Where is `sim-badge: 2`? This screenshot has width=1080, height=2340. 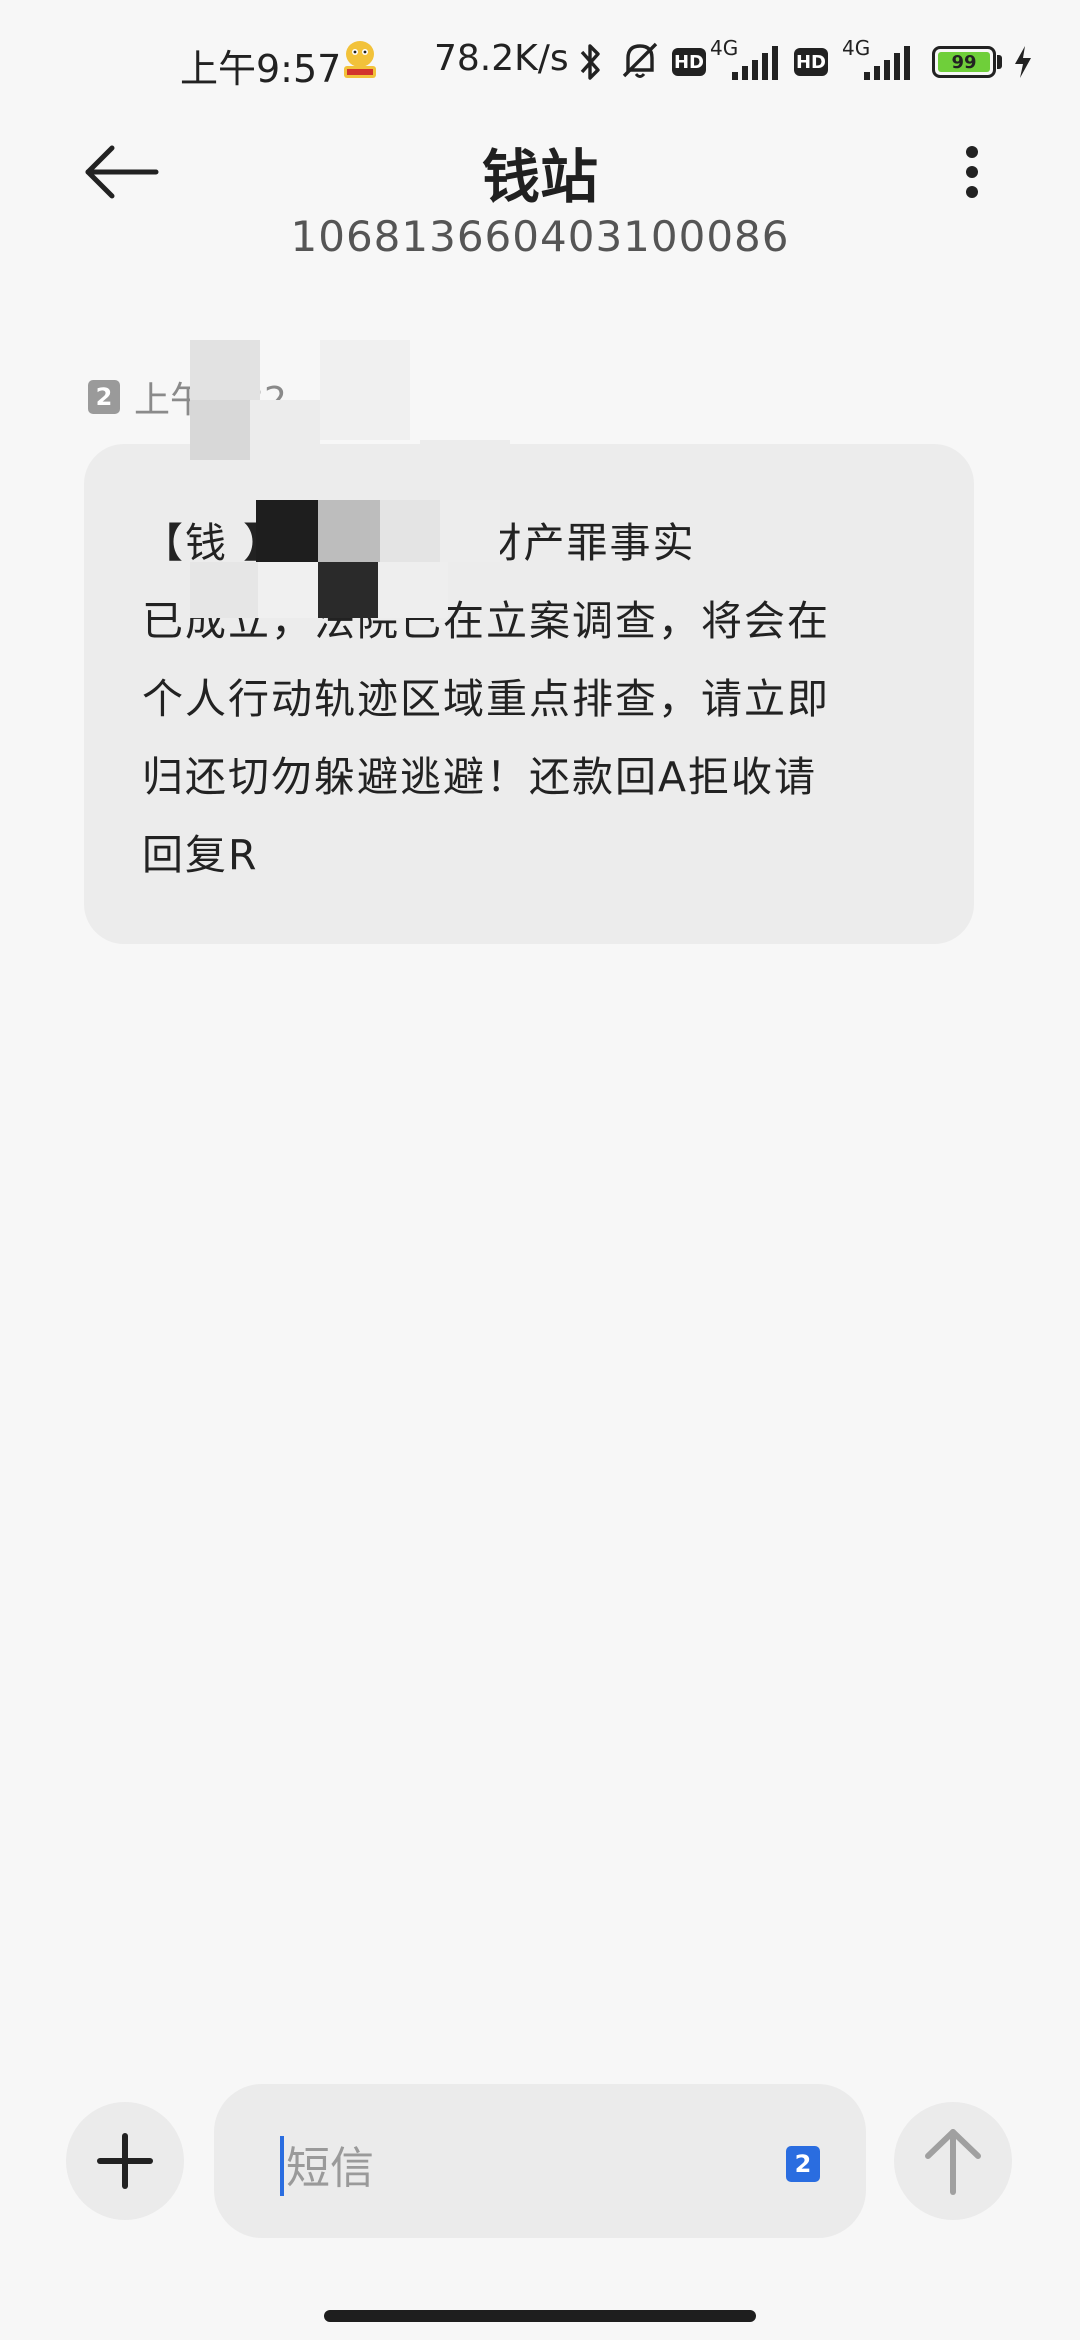
sim-badge: 2 is located at coordinates (104, 397).